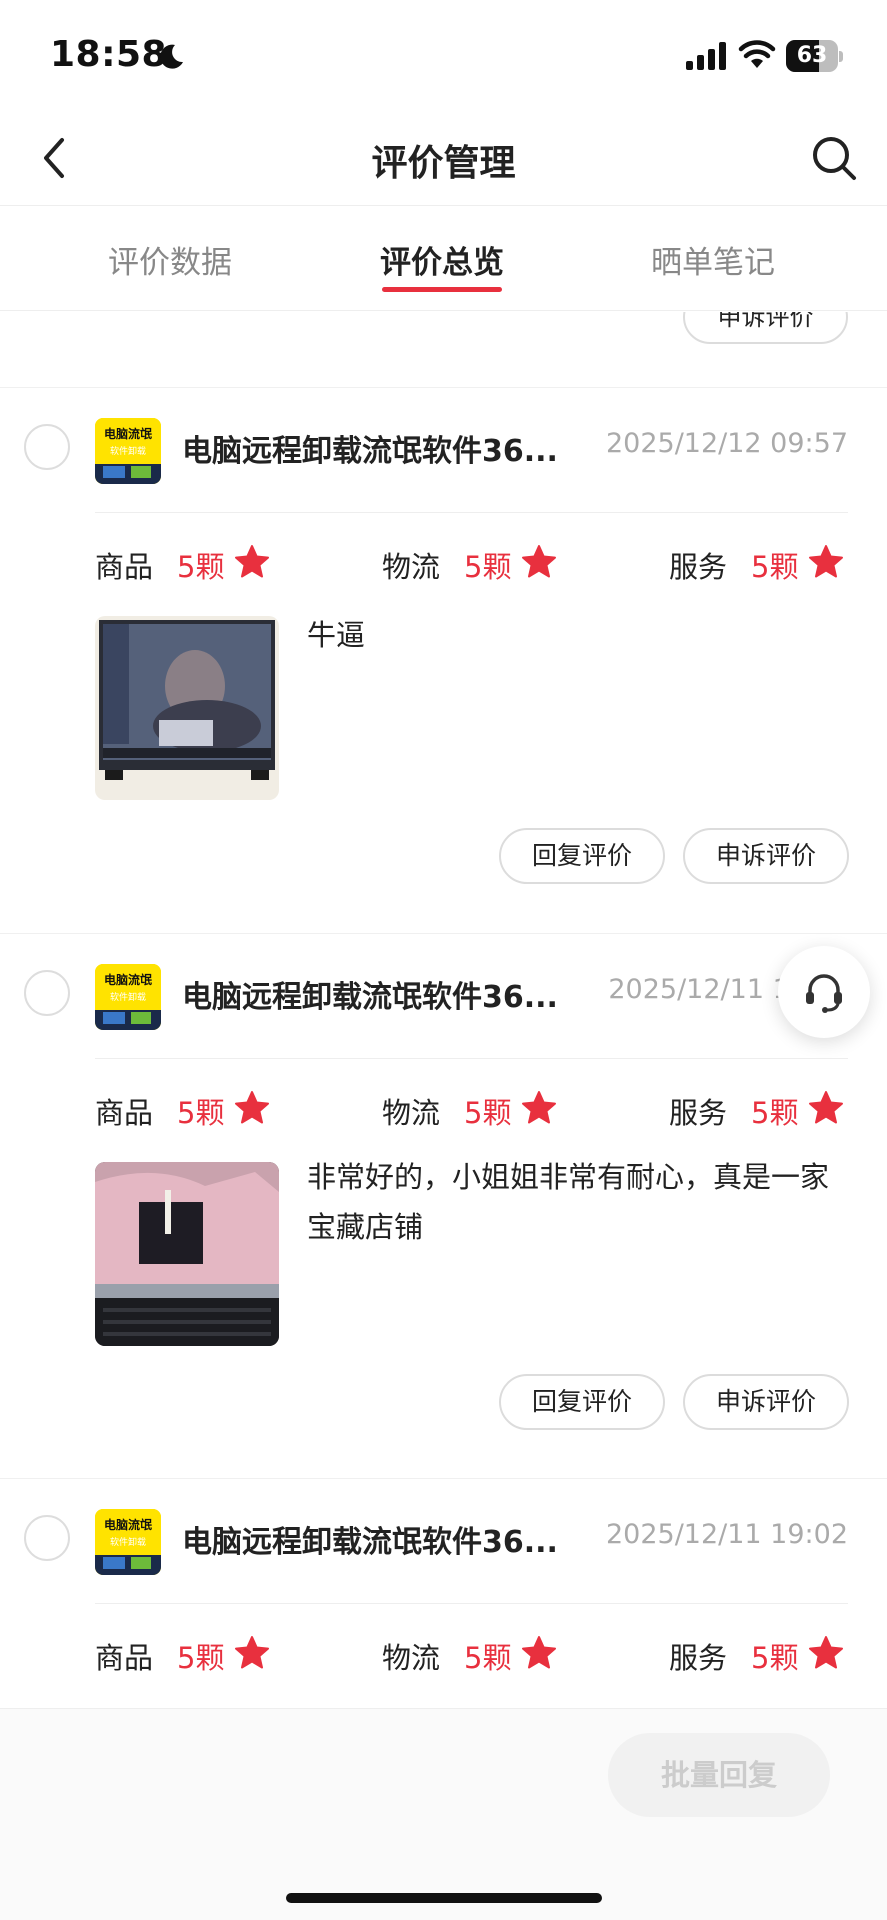  I want to click on tab-active-indicator, so click(442, 289).